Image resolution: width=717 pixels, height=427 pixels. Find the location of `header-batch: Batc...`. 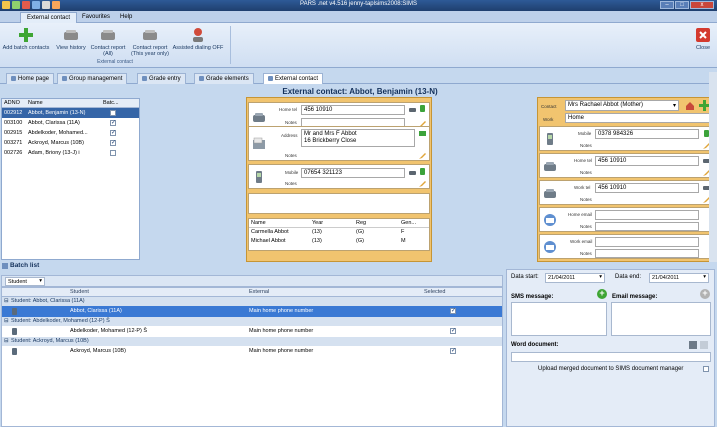

header-batch: Batc... is located at coordinates (111, 103).